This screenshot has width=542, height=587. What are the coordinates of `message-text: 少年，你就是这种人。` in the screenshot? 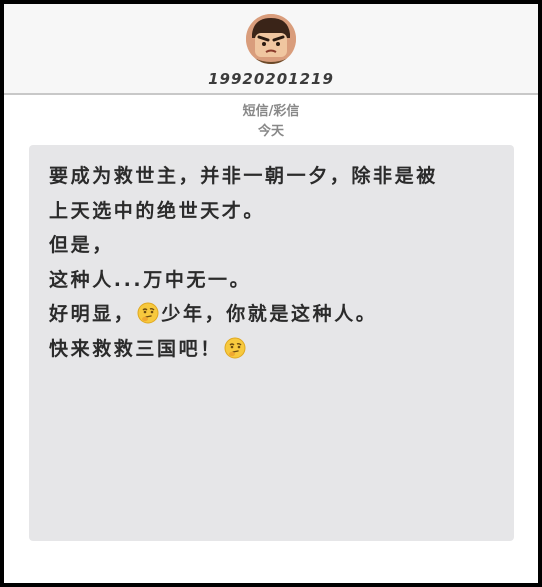 It's located at (269, 314).